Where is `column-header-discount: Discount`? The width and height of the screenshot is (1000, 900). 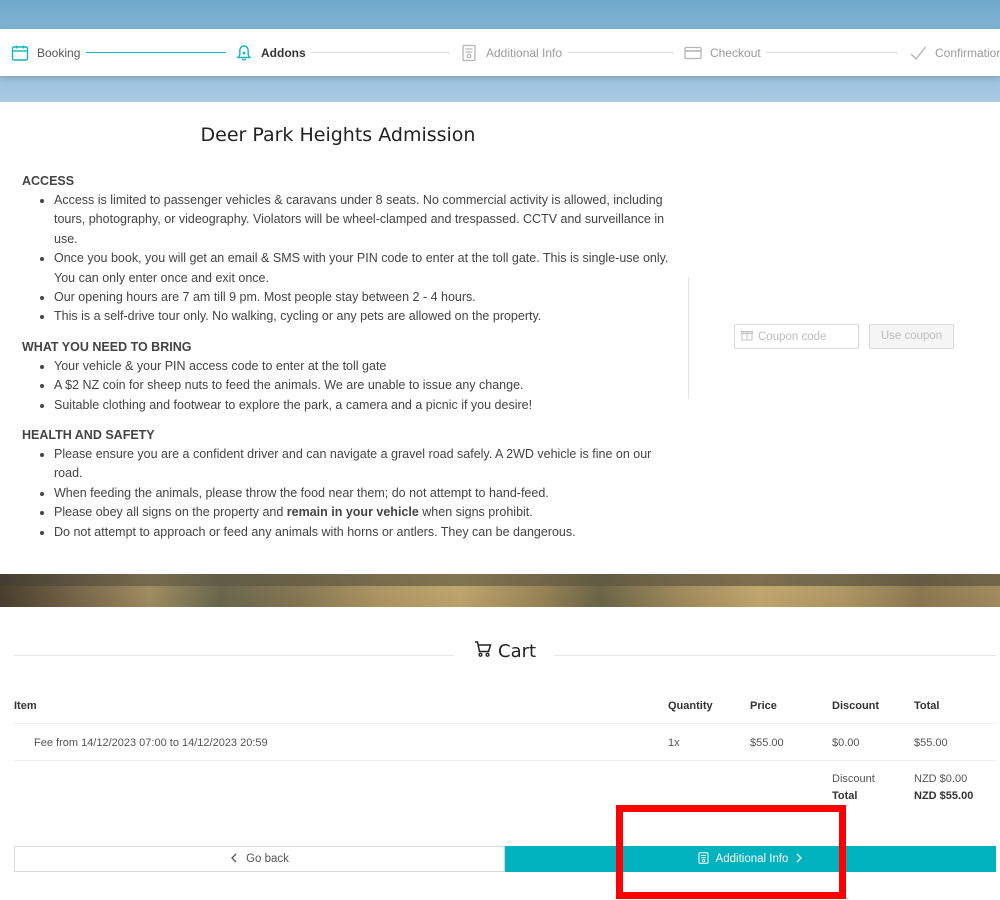 column-header-discount: Discount is located at coordinates (856, 706).